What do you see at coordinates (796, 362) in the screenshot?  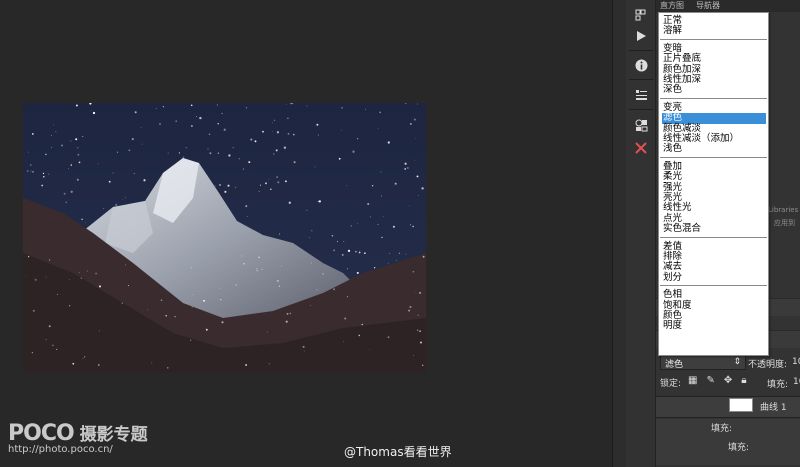 I see `opacity-input: 10` at bounding box center [796, 362].